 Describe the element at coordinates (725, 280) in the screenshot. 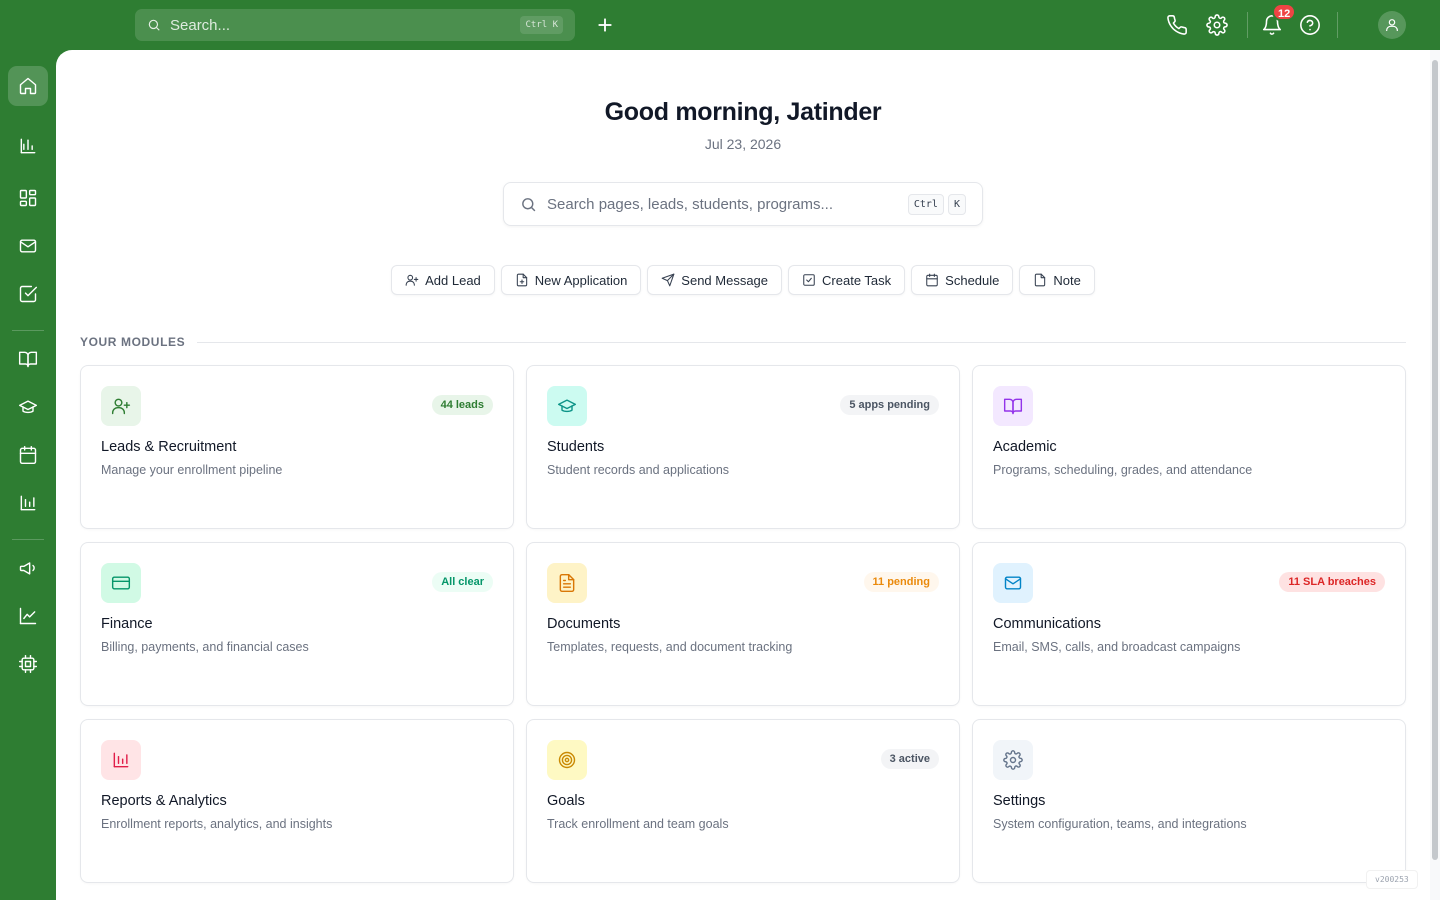

I see `send-message-label: Send Message` at that location.